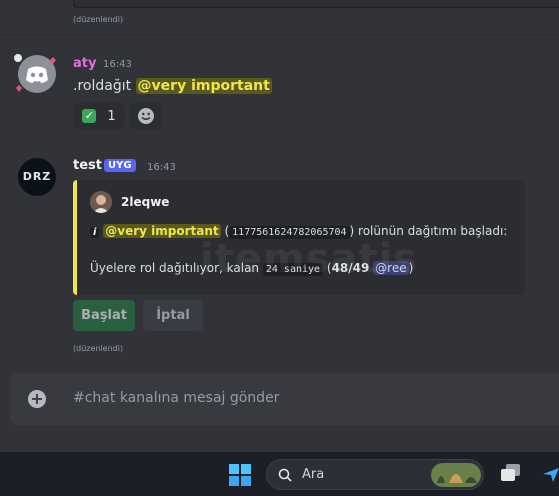 This screenshot has width=559, height=496. Describe the element at coordinates (284, 399) in the screenshot. I see `message-input-bar: + #chat kanalına mesaj gönder` at that location.